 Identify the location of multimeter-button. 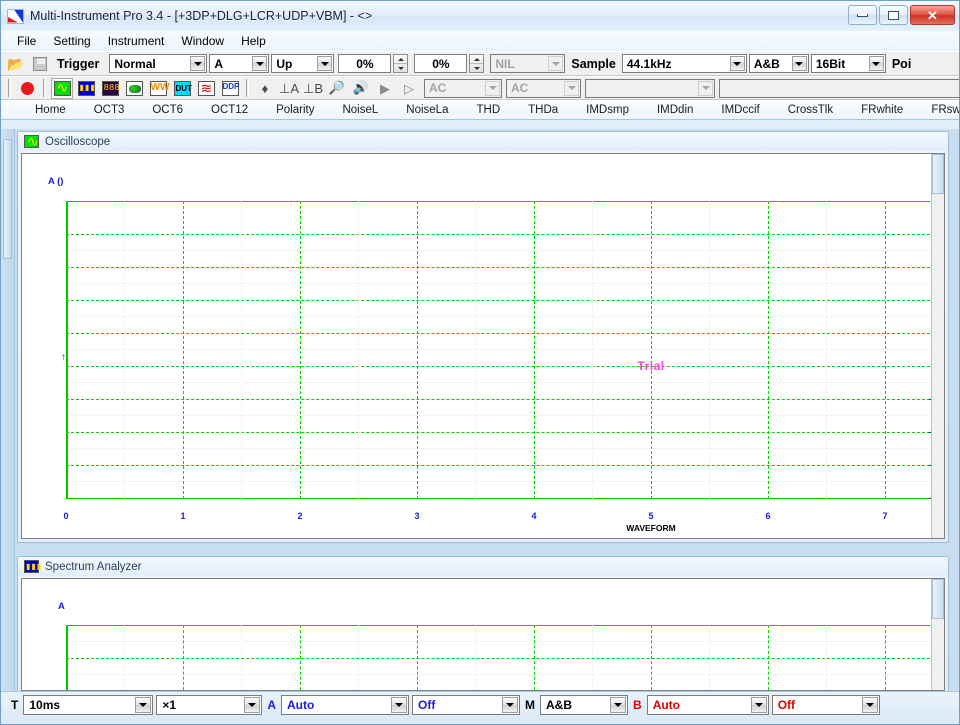
(110, 88).